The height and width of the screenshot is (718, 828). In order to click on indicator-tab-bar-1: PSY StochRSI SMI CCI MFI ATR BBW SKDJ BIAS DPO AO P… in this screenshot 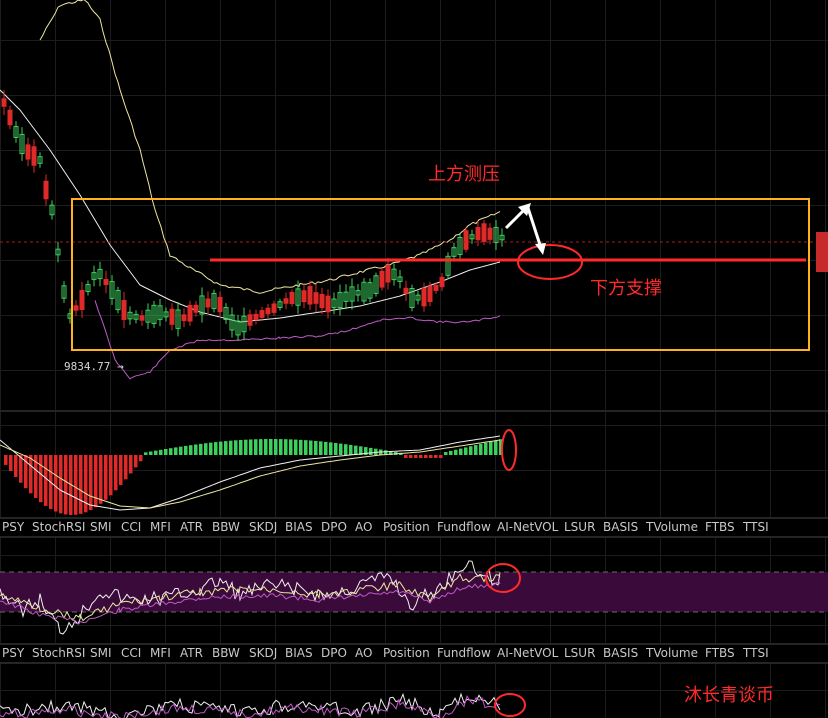, I will do `click(414, 527)`.